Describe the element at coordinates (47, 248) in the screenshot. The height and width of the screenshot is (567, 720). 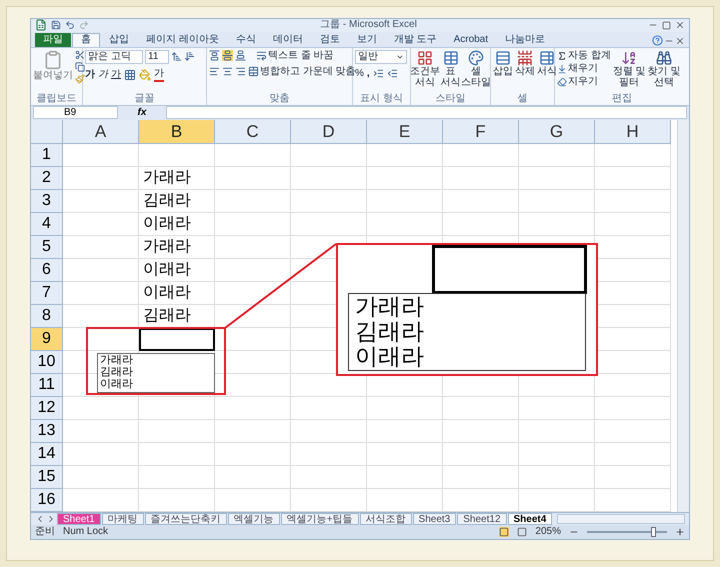
I see `row-header: 5` at that location.